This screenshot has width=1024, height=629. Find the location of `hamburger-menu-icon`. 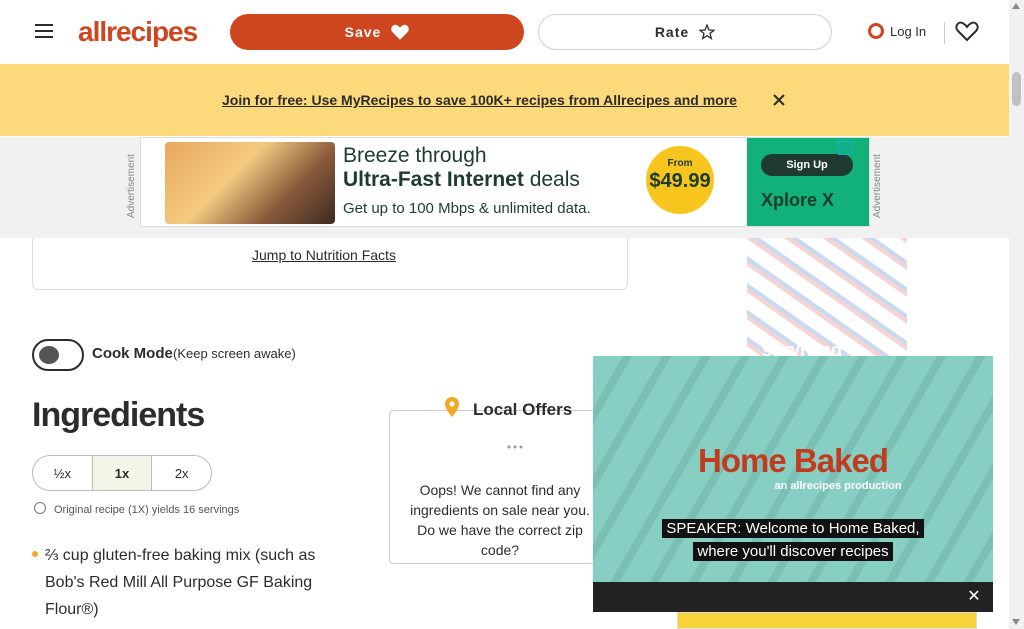

hamburger-menu-icon is located at coordinates (44, 31).